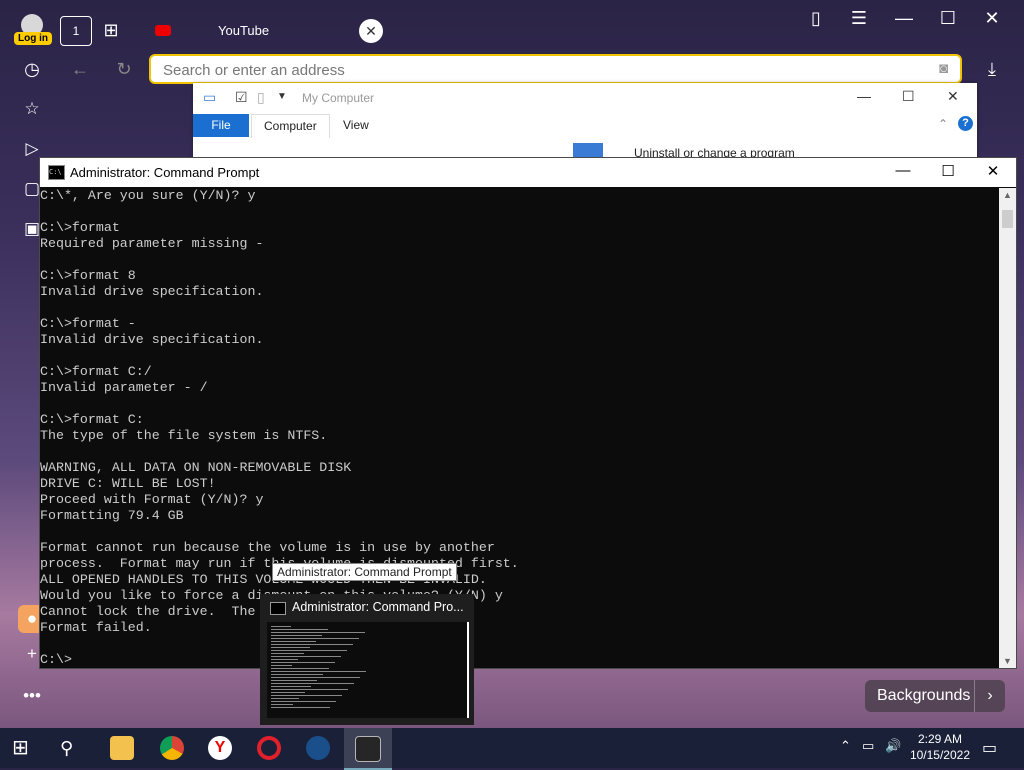  Describe the element at coordinates (992, 18) in the screenshot. I see `close-icon: ✕` at that location.